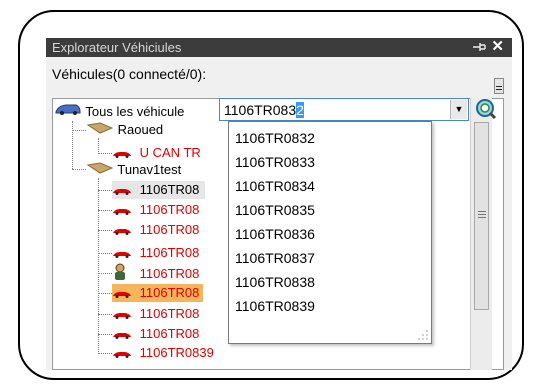  Describe the element at coordinates (279, 47) in the screenshot. I see `panel-titlebar: Explorateur Véhiciules ✕` at that location.